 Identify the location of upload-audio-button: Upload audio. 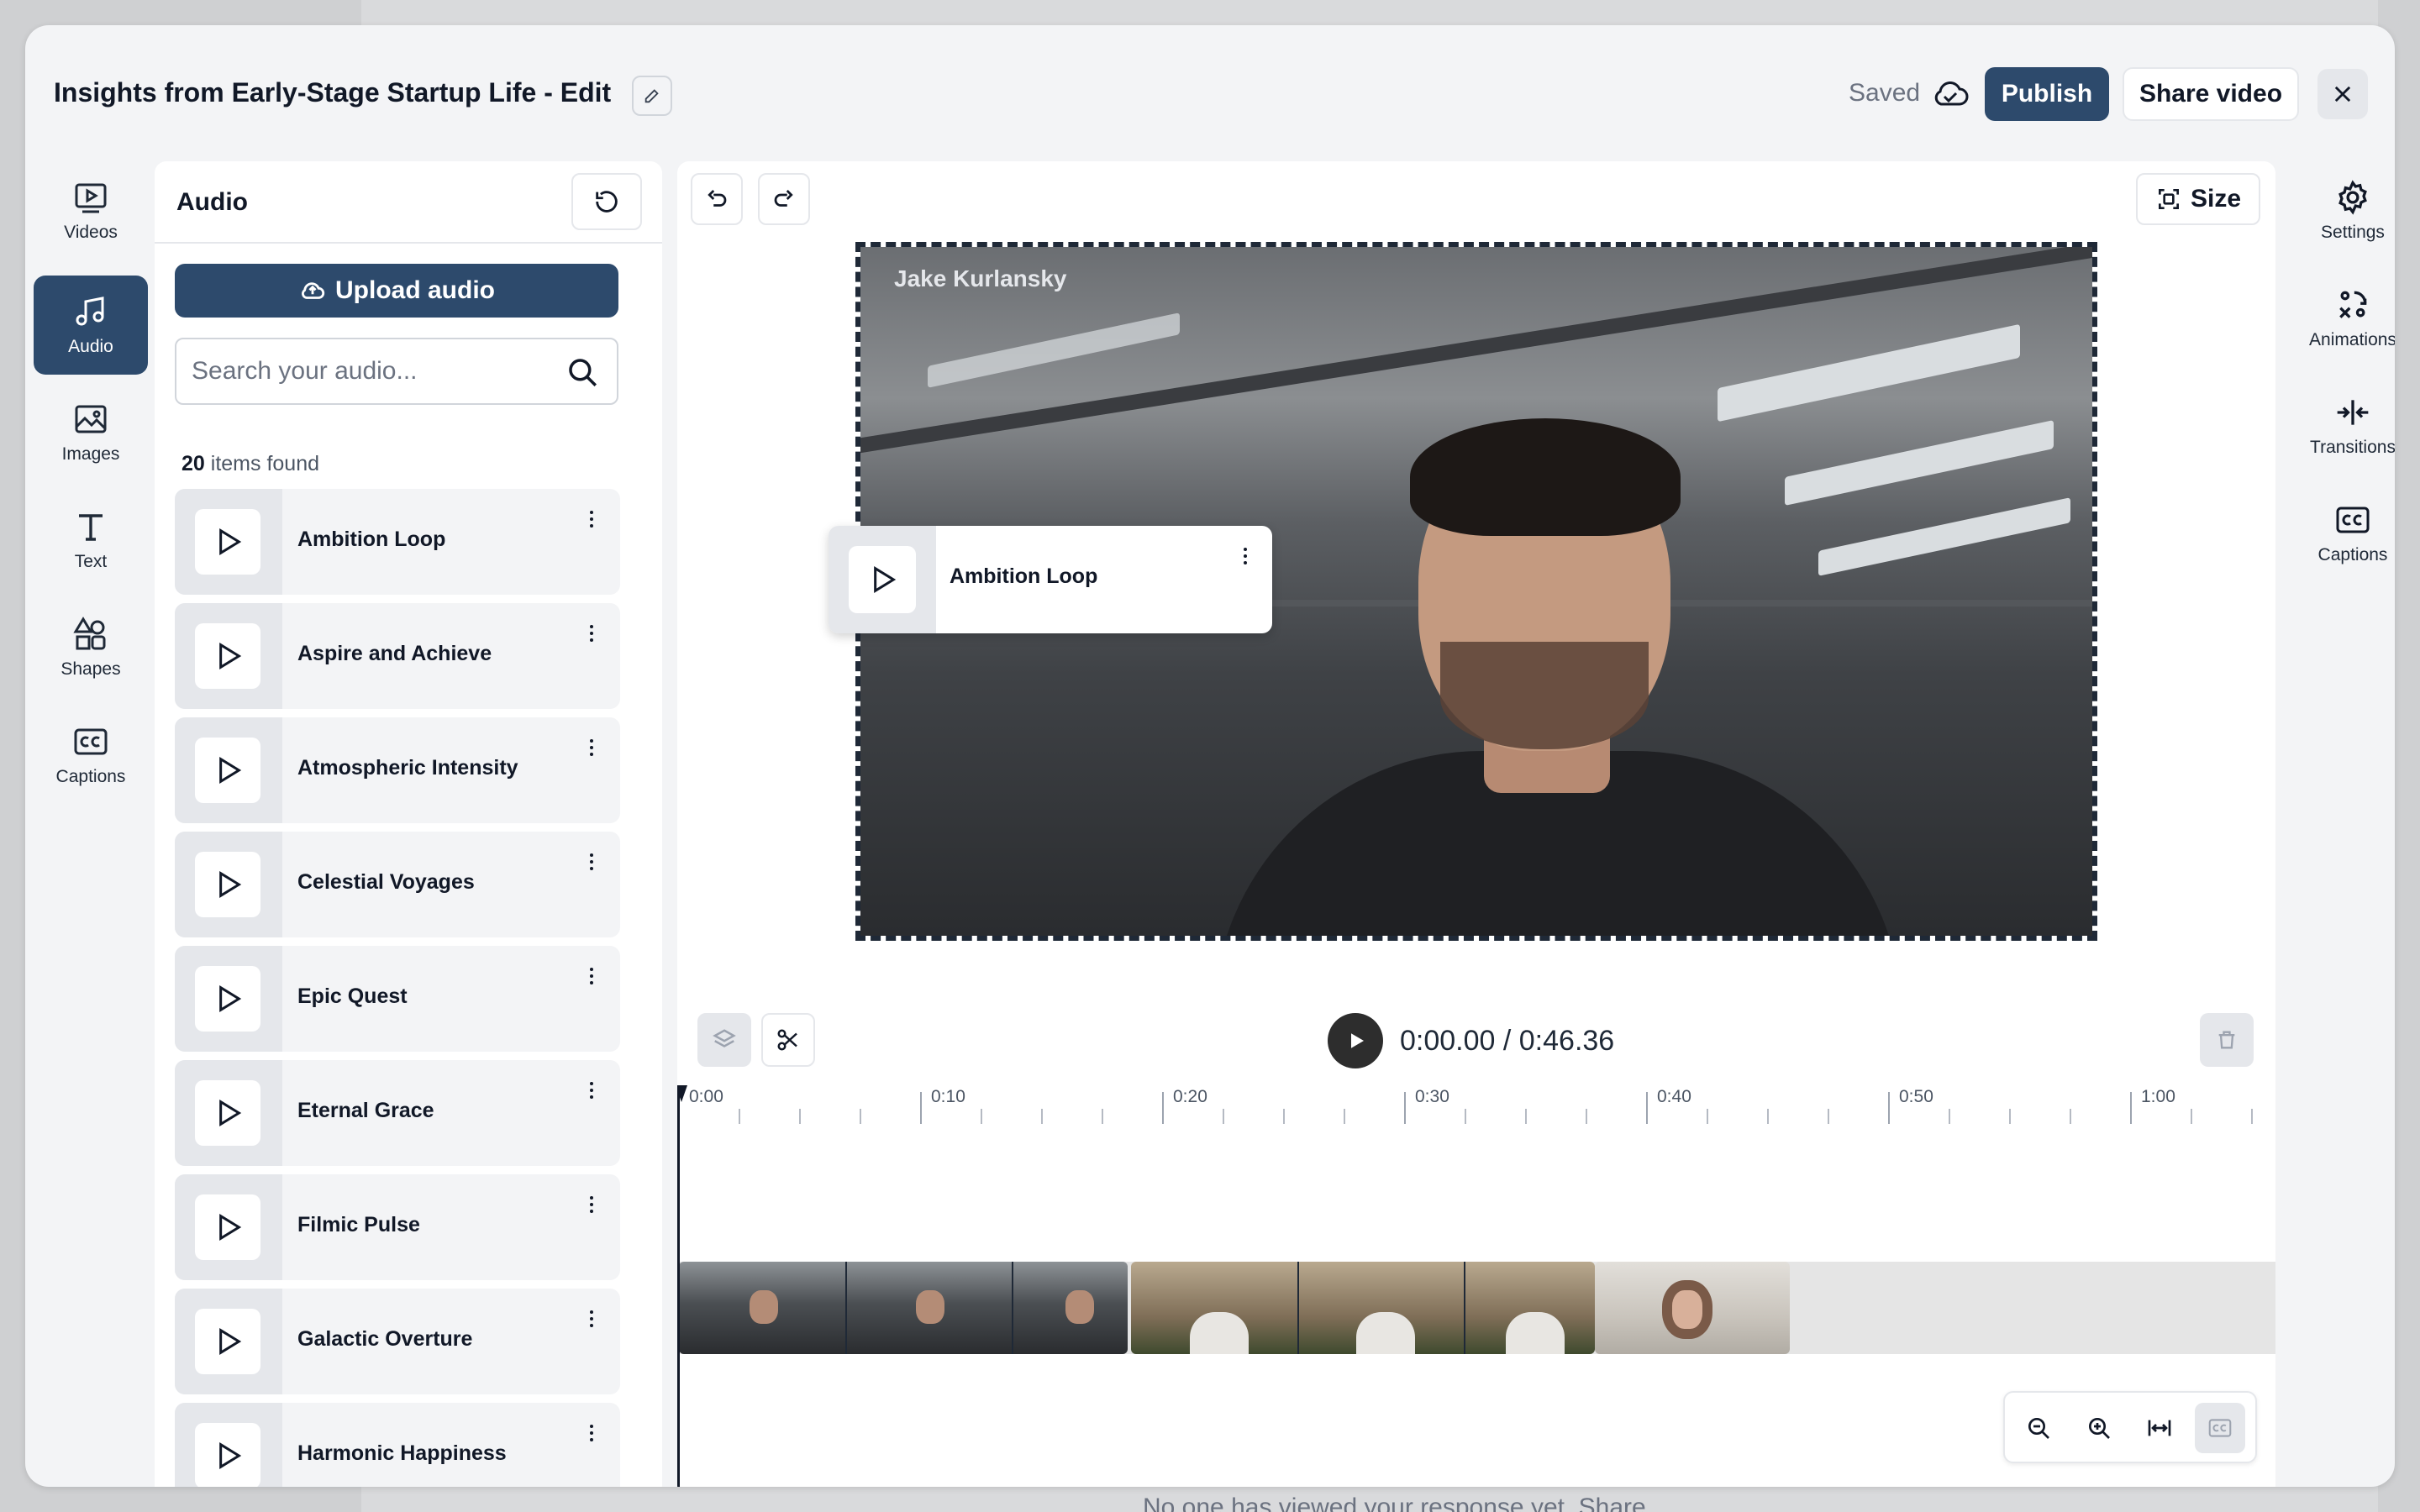
(397, 291).